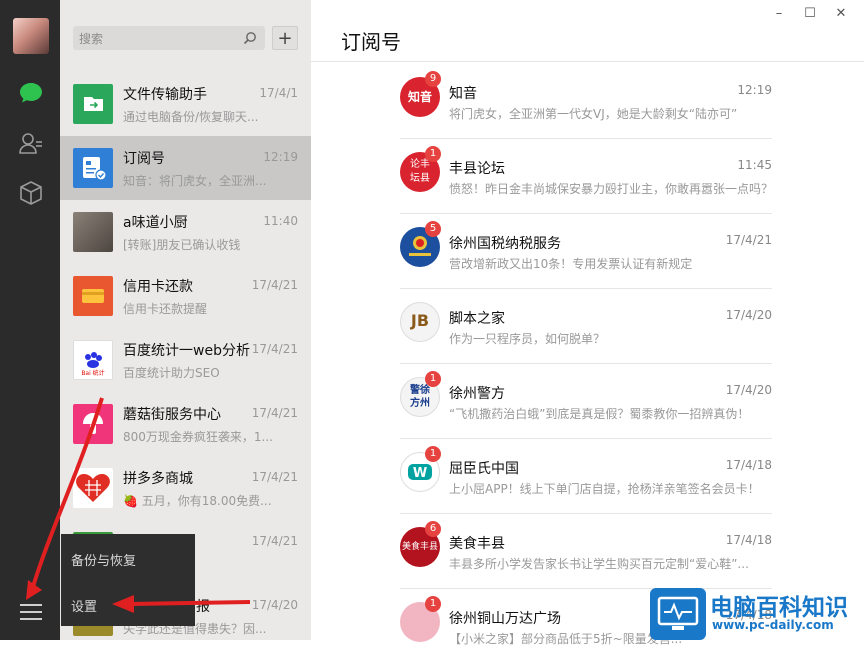 The height and width of the screenshot is (663, 864). I want to click on file-transfer-icon, so click(93, 104).